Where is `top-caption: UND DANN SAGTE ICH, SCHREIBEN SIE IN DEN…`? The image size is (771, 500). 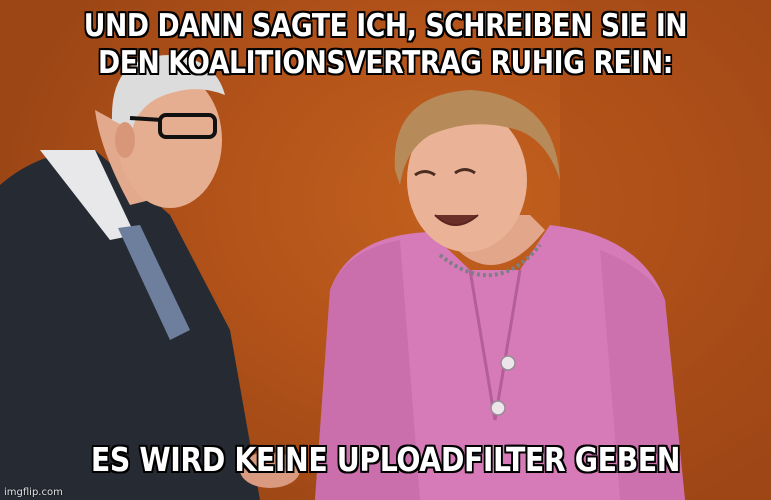
top-caption: UND DANN SAGTE ICH, SCHREIBEN SIE IN DEN… is located at coordinates (385, 44).